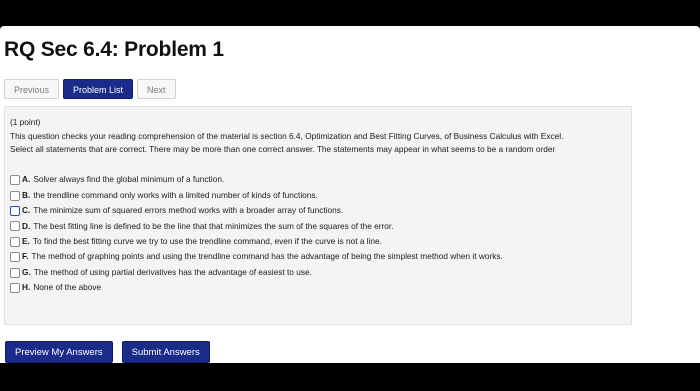 The height and width of the screenshot is (391, 700). What do you see at coordinates (26, 179) in the screenshot?
I see `choice-letter: A.` at bounding box center [26, 179].